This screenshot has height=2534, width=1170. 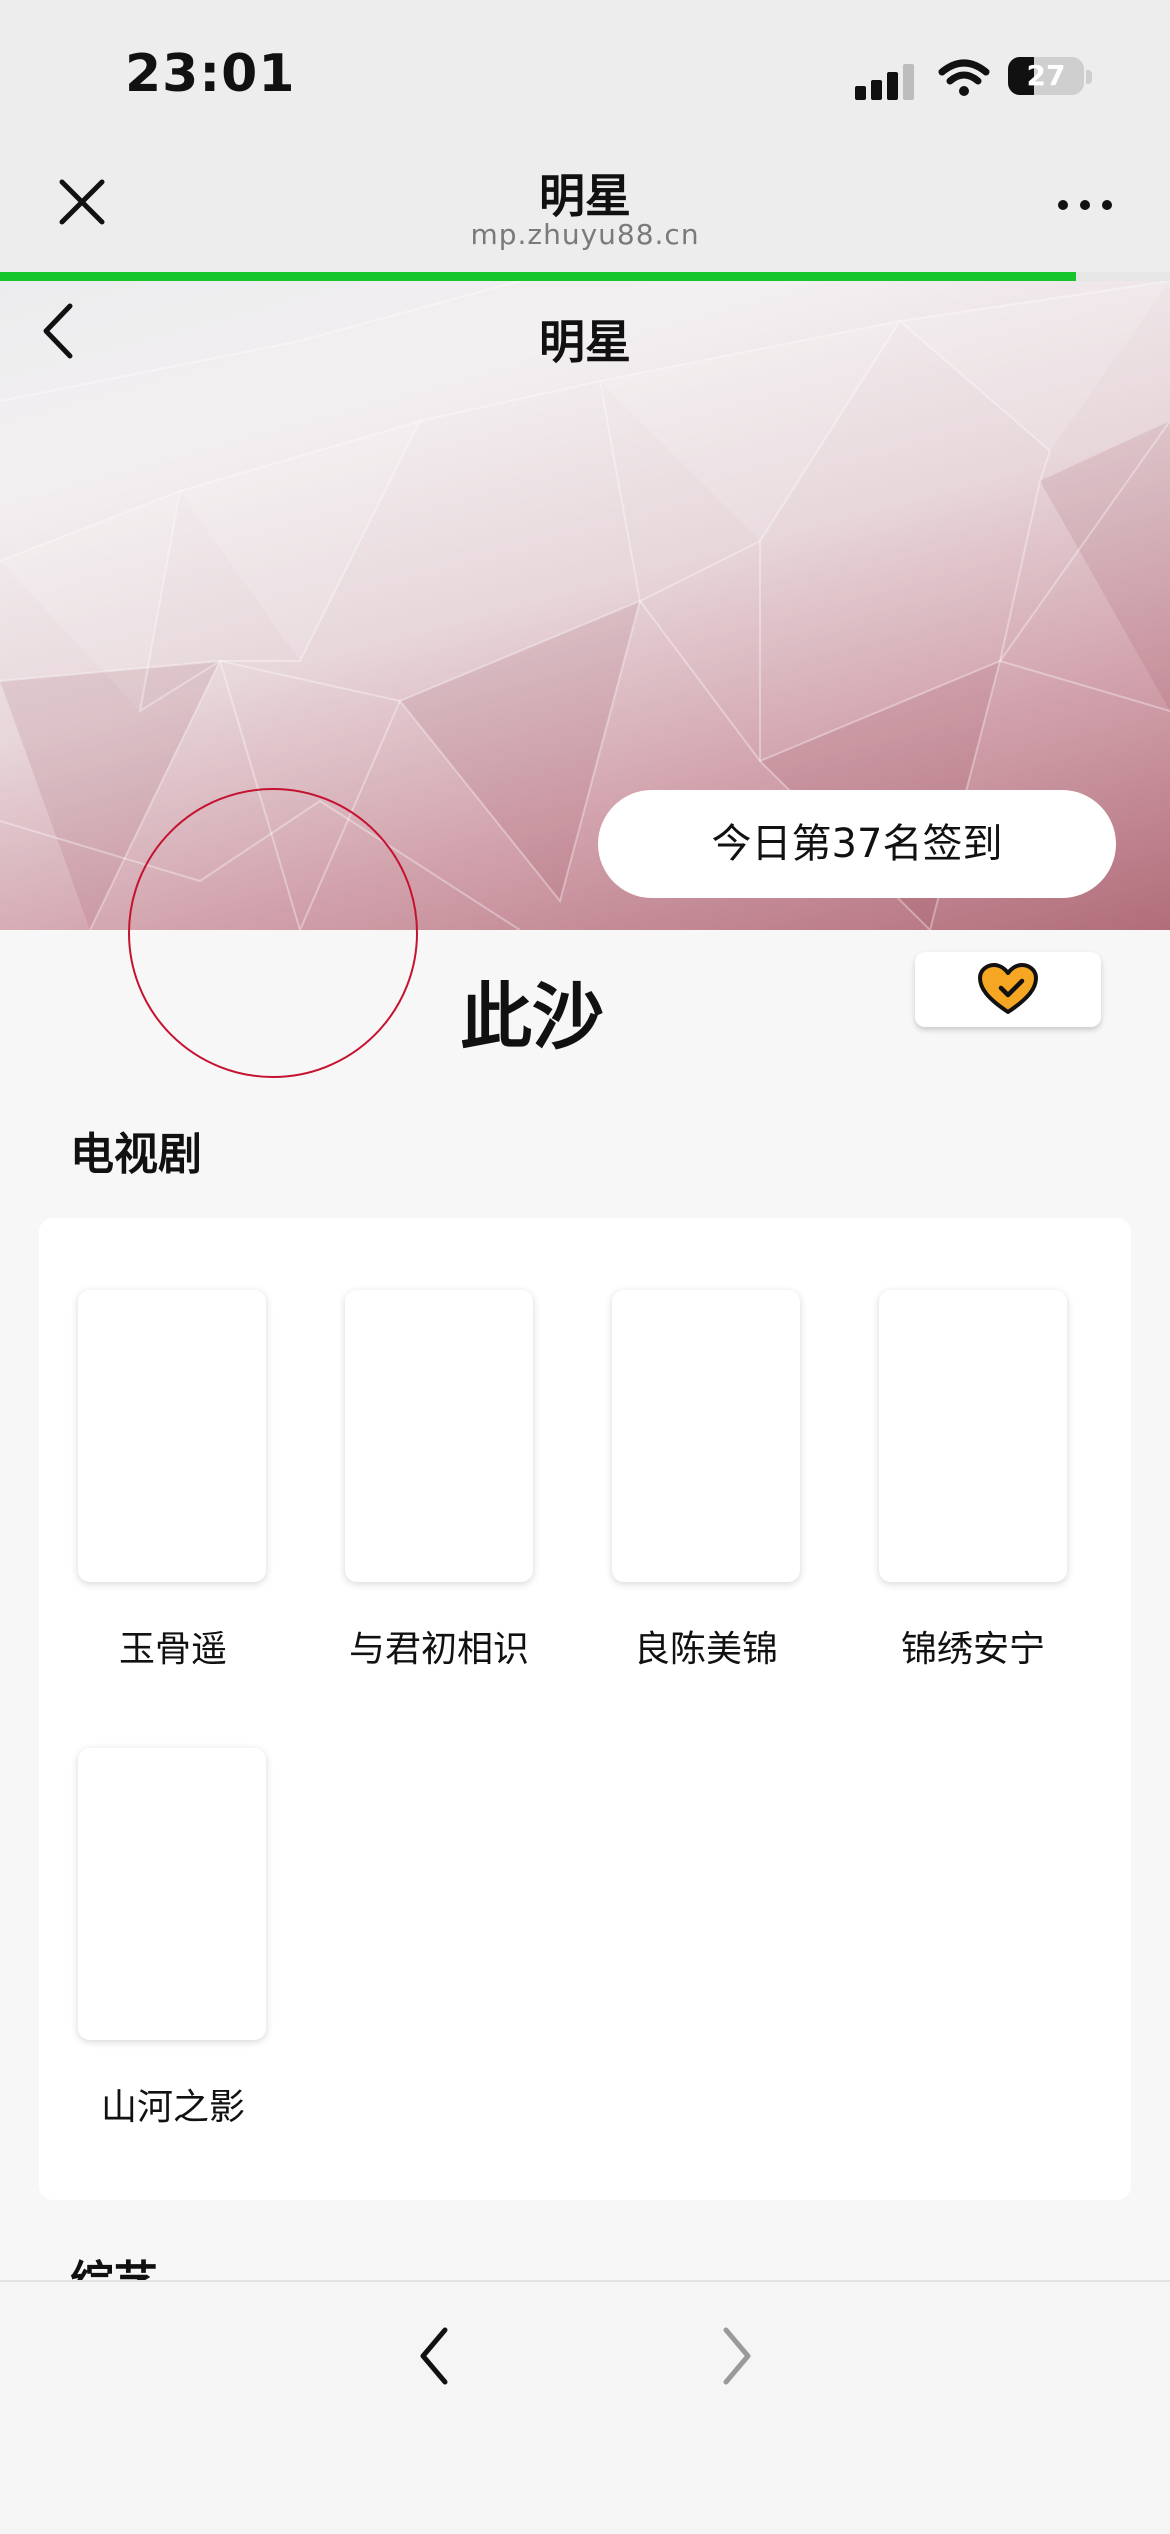 I want to click on poster-shan-he-zhi-ying, so click(x=172, y=1894).